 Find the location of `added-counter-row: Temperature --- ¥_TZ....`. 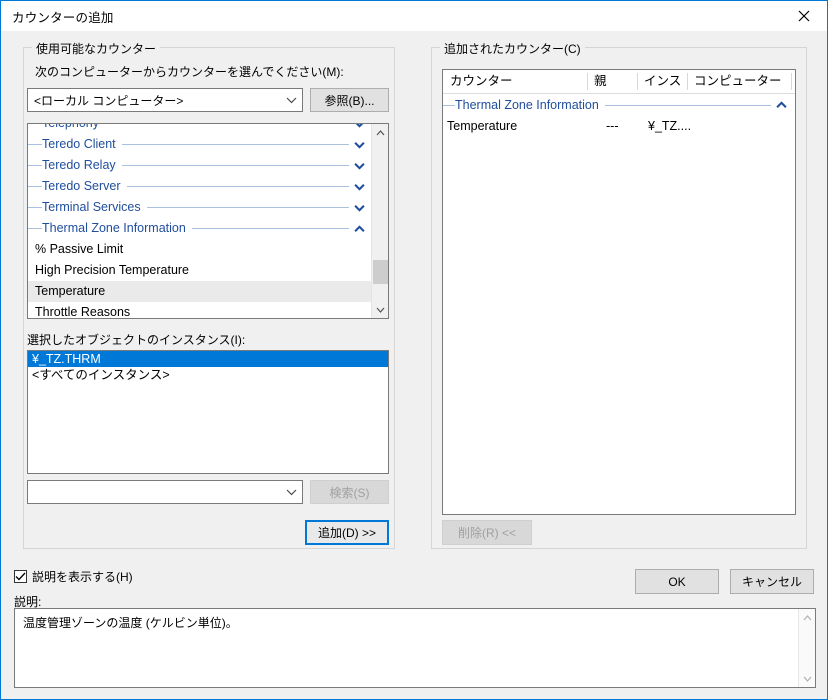

added-counter-row: Temperature --- ¥_TZ.... is located at coordinates (619, 126).